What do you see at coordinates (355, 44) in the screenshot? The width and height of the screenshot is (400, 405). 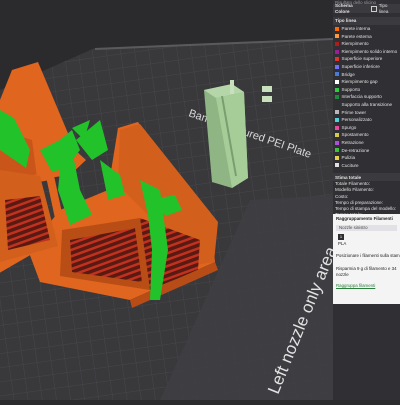 I see `legend-label: Riempimento` at bounding box center [355, 44].